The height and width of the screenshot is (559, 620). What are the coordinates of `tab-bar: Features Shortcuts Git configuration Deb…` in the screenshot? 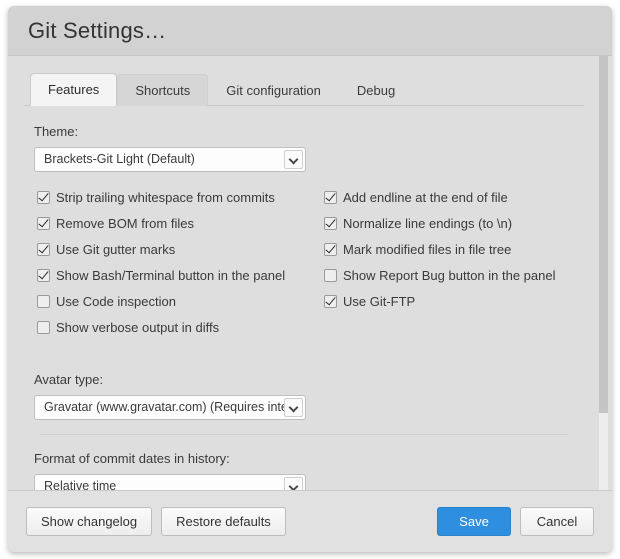 It's located at (304, 89).